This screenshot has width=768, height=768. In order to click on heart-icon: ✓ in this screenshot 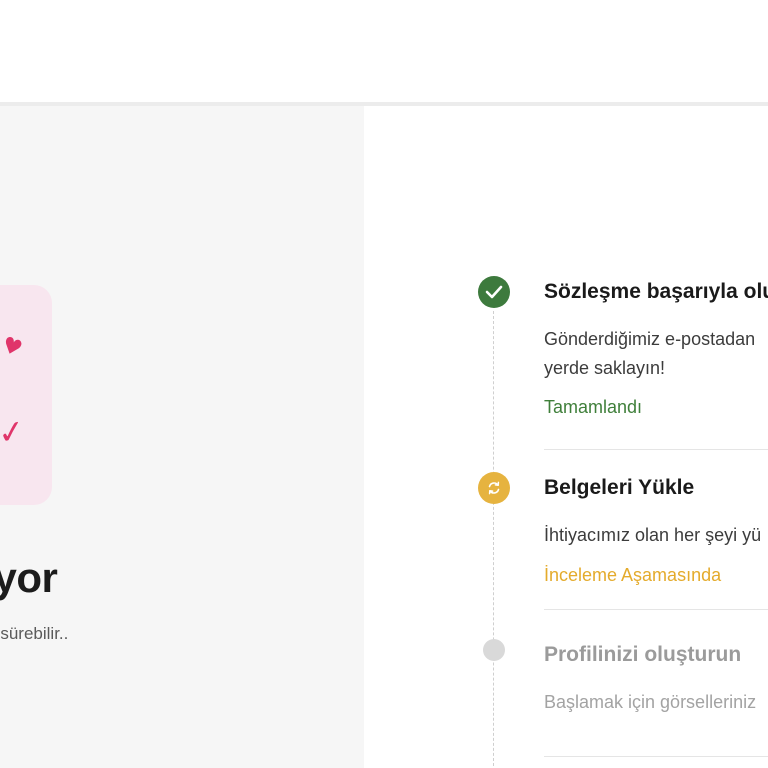, I will do `click(14, 432)`.